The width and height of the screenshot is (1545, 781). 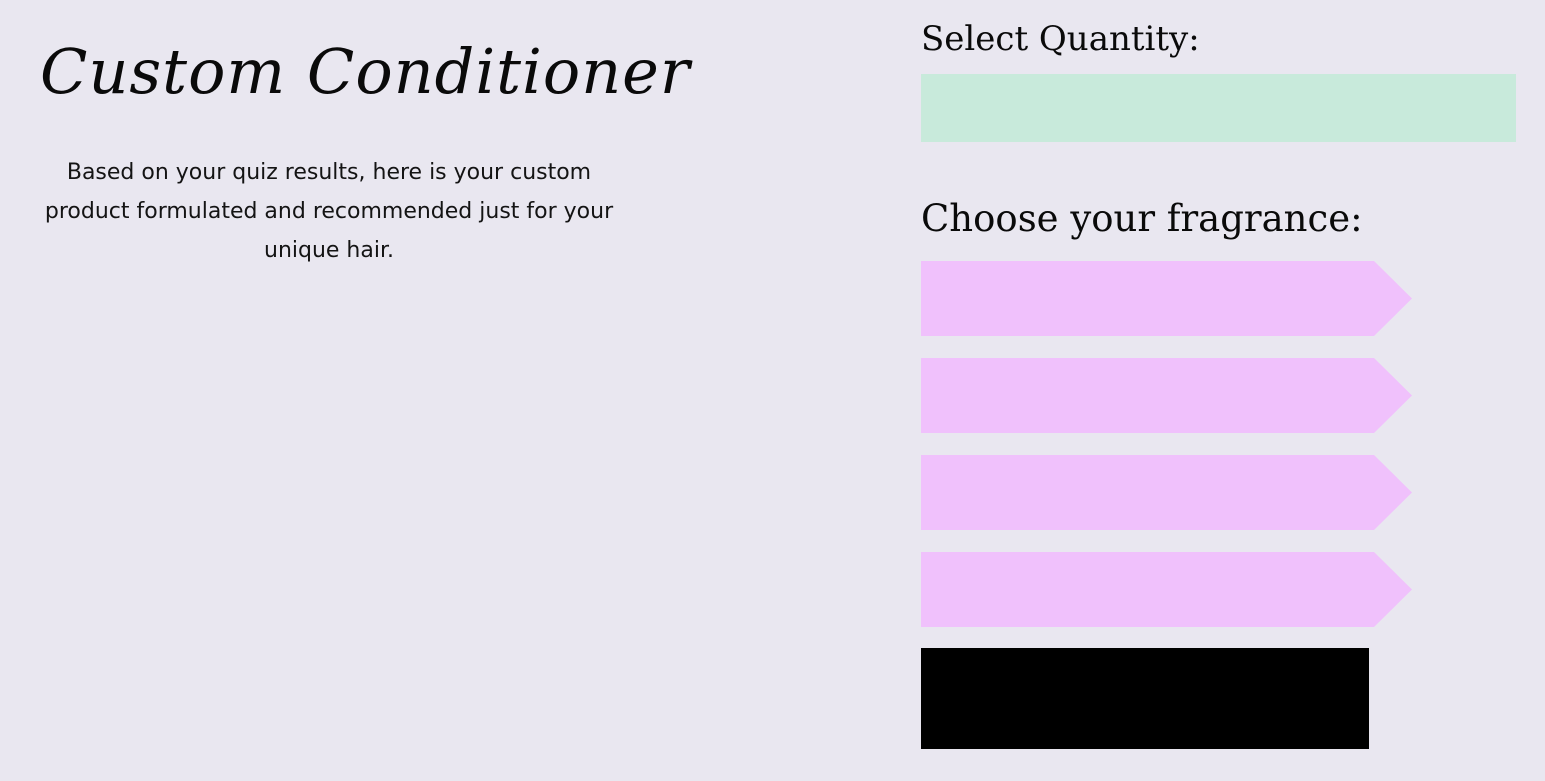 I want to click on fragrance-heading: Choose your fragrance:, so click(x=1142, y=218).